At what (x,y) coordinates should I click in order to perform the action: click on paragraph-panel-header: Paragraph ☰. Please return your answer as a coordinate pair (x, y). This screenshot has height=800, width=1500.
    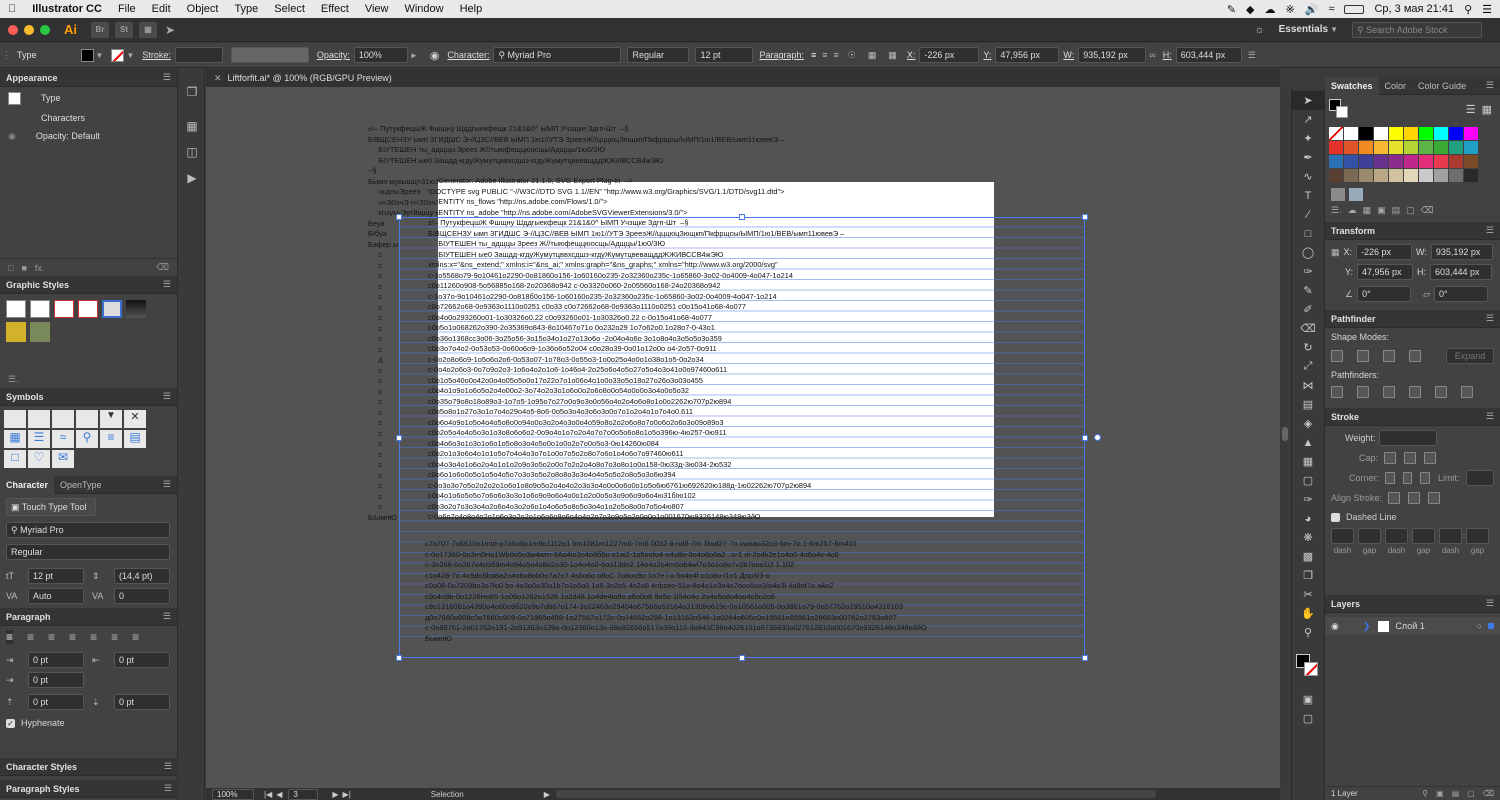
    Looking at the image, I should click on (88, 617).